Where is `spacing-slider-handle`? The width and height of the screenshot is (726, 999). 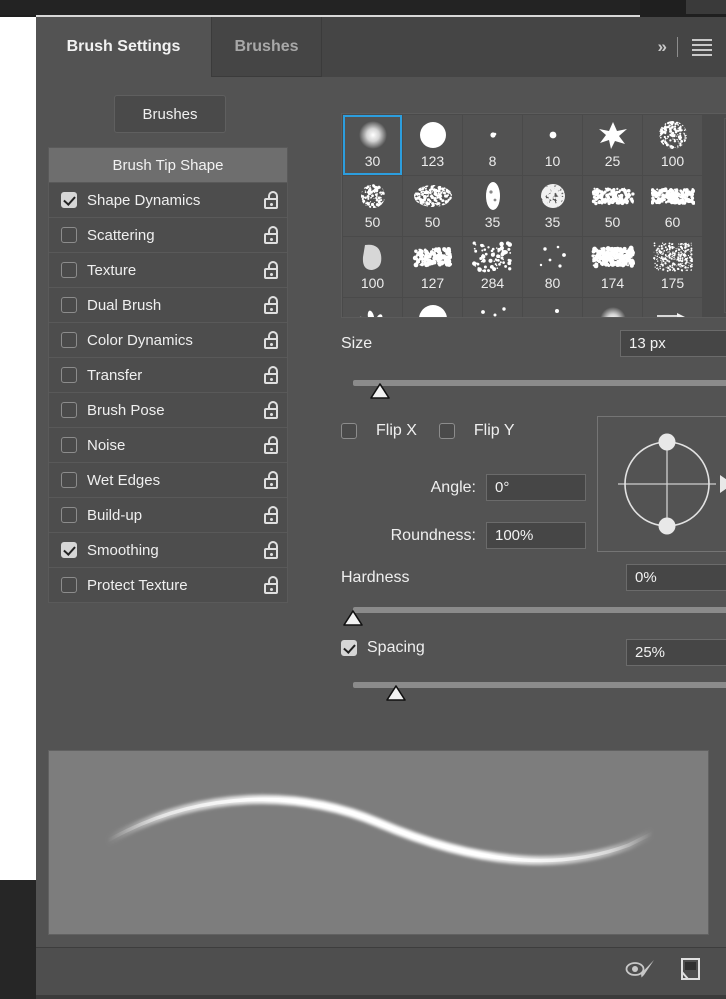 spacing-slider-handle is located at coordinates (396, 693).